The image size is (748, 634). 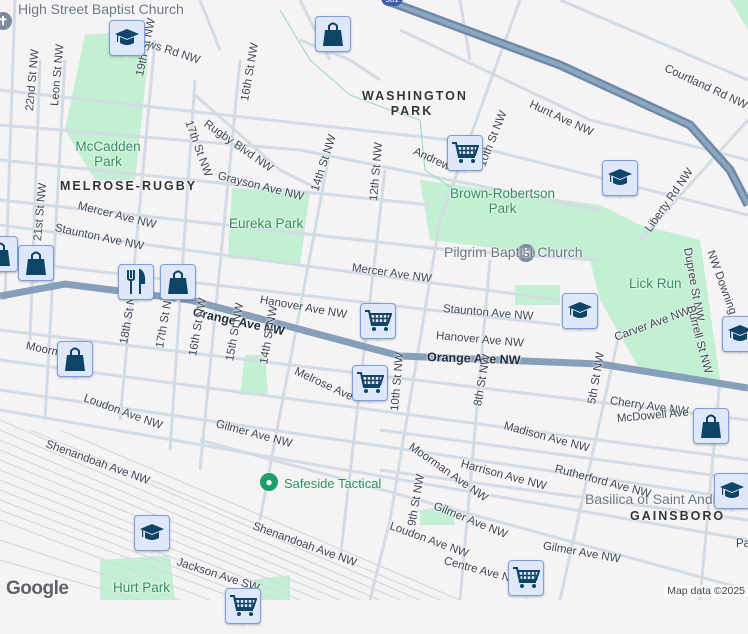 I want to click on park-label: Hurt Park, so click(x=141, y=587).